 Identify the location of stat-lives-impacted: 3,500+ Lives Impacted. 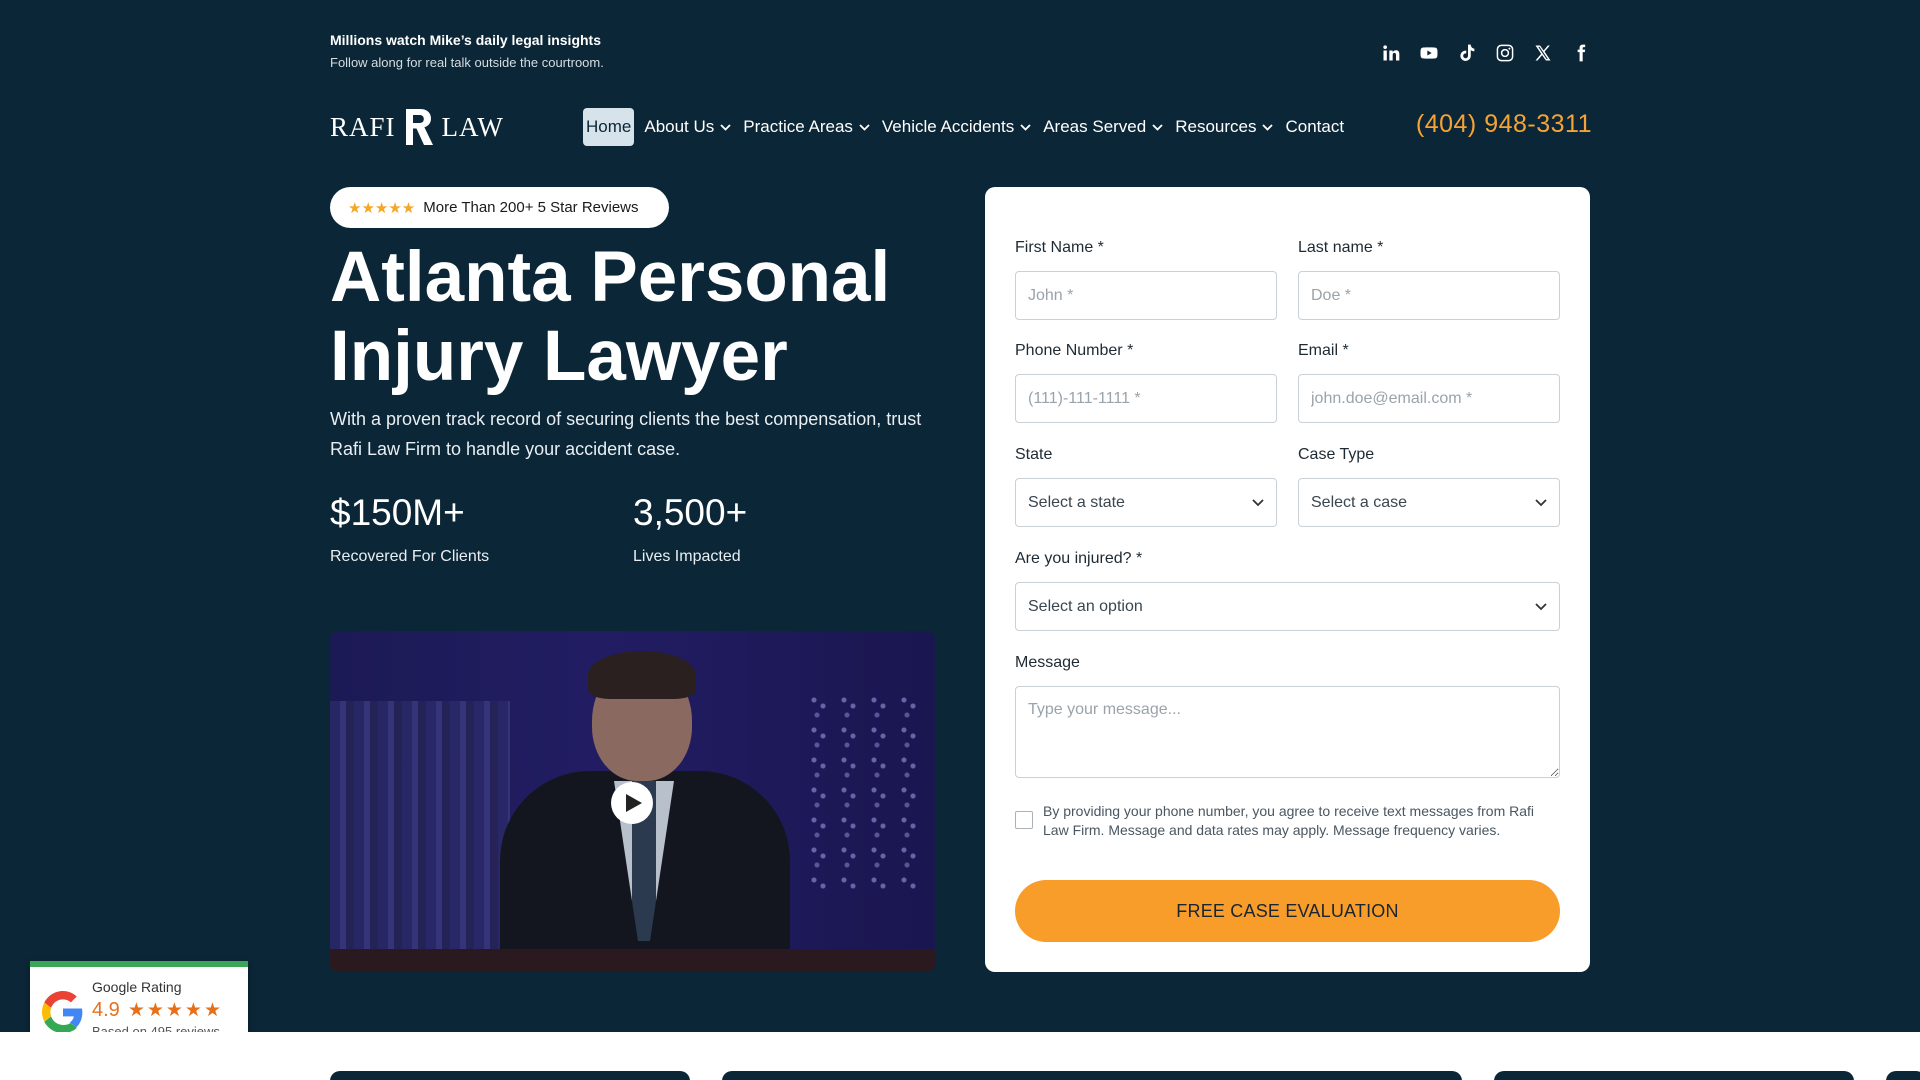
(690, 527).